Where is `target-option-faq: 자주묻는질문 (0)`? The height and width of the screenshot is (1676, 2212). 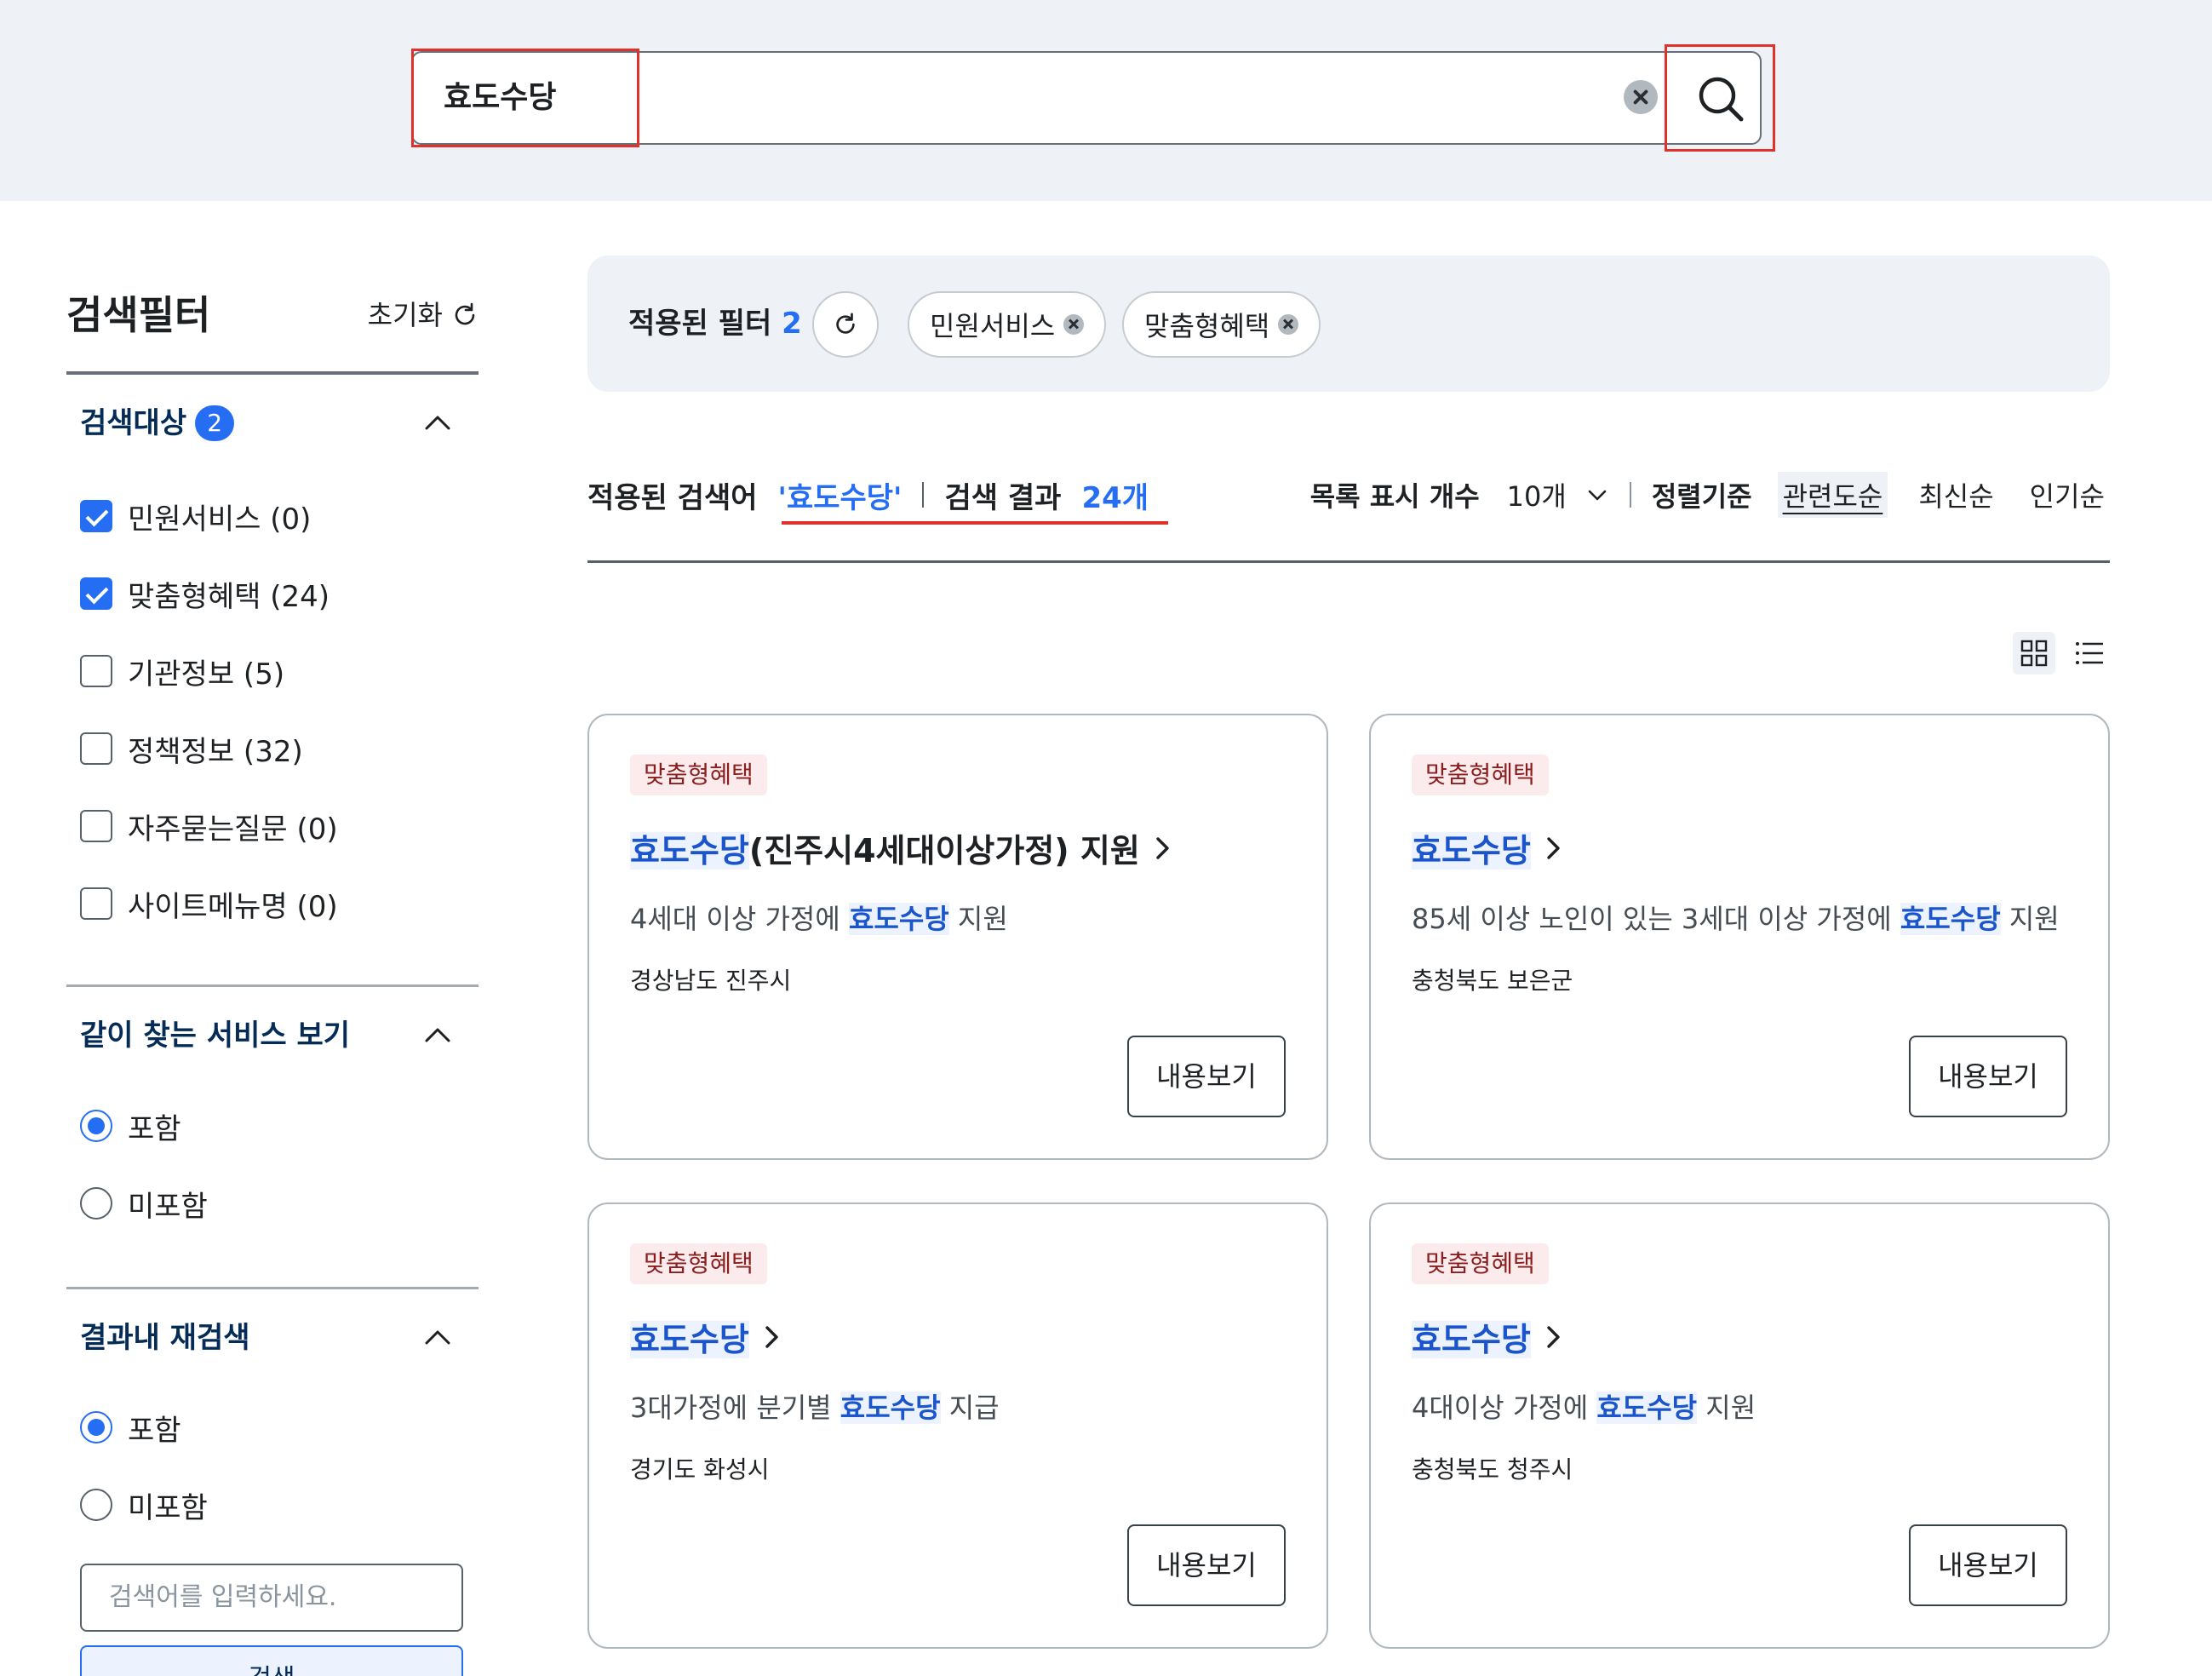 target-option-faq: 자주묻는질문 (0) is located at coordinates (209, 826).